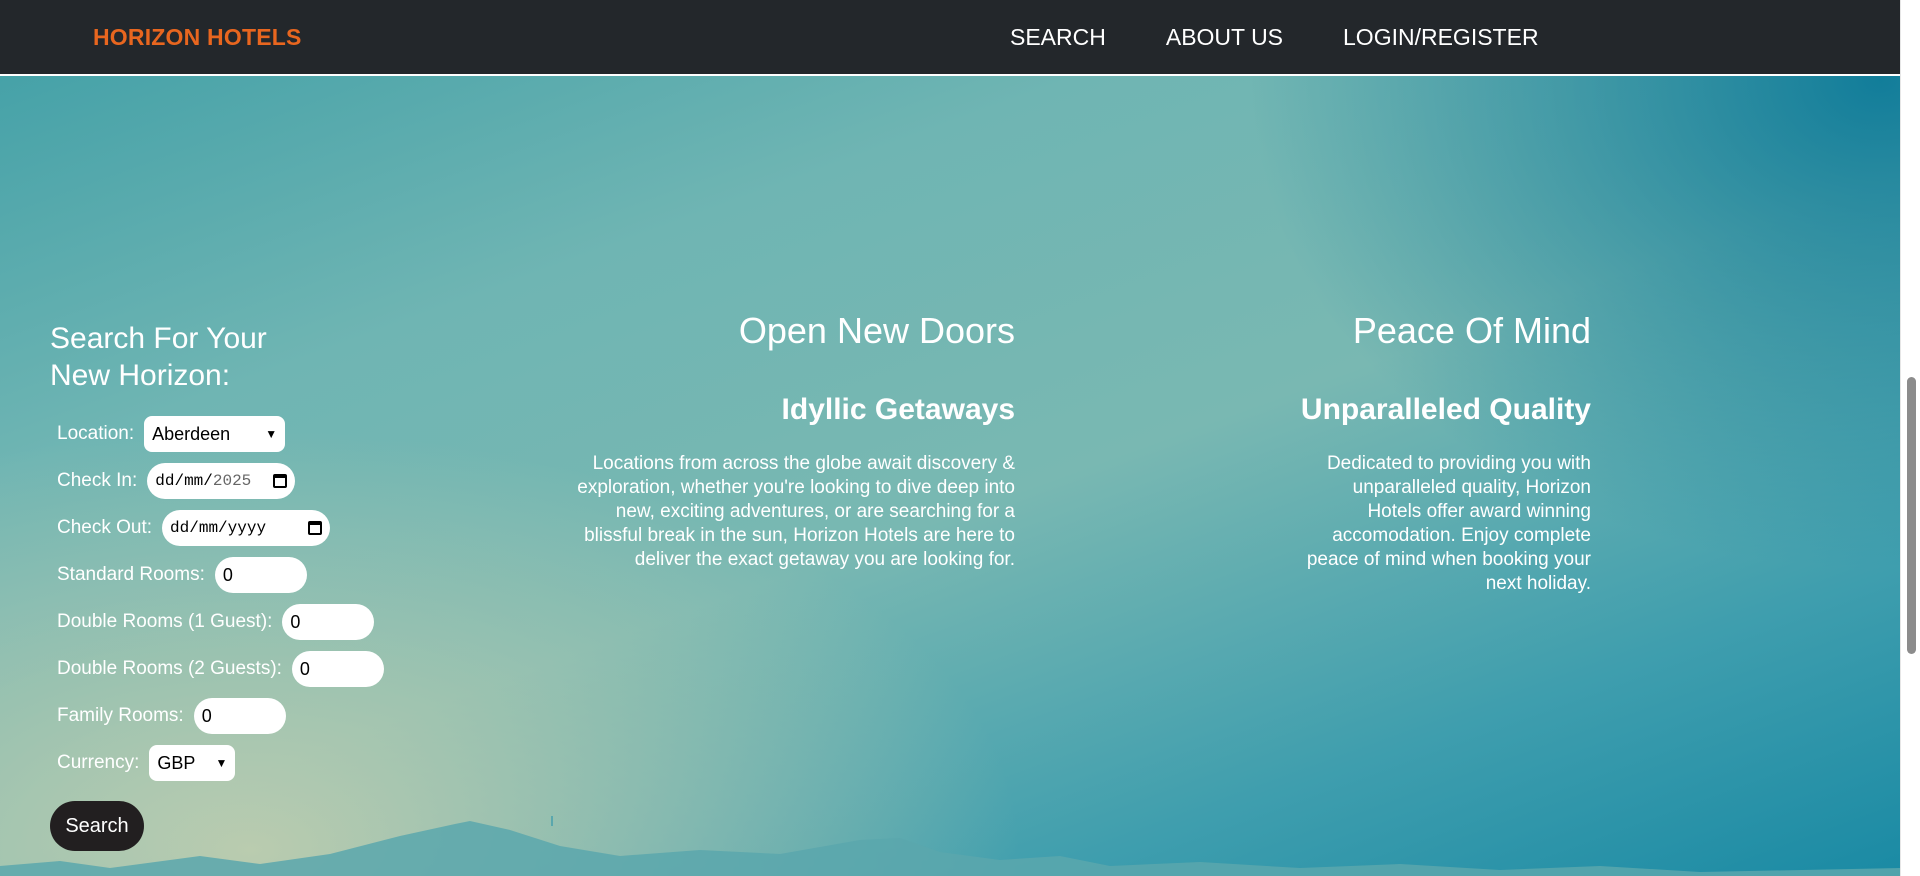 Image resolution: width=1920 pixels, height=876 pixels. What do you see at coordinates (1471, 330) in the screenshot?
I see `feature-heading: Peace Of Mind` at bounding box center [1471, 330].